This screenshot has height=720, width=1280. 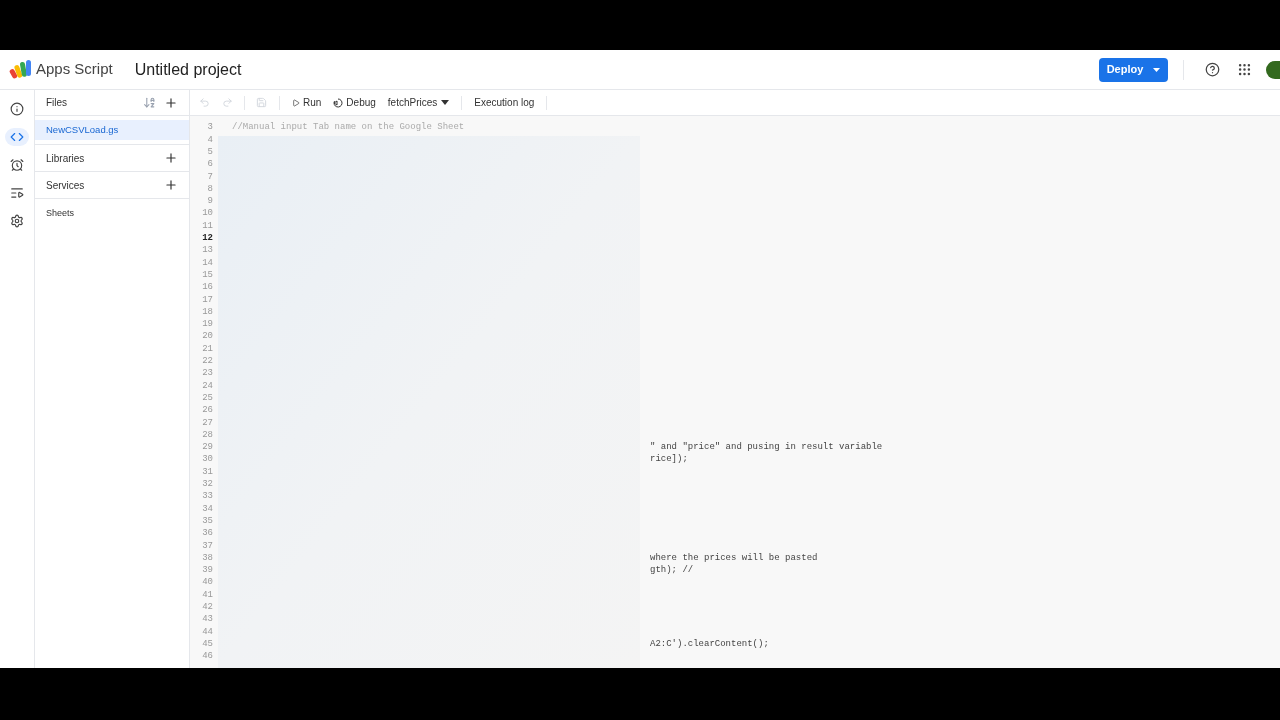 I want to click on execution-log-button: Execution log, so click(x=504, y=102).